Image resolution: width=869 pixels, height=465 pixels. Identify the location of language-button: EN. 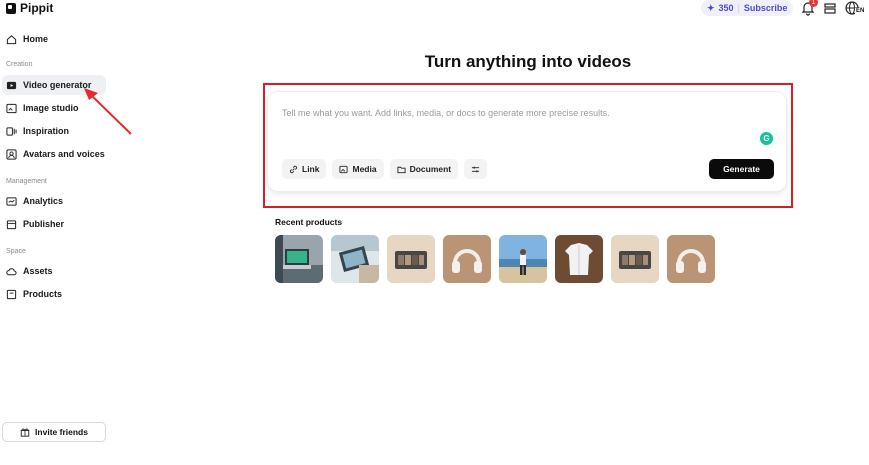
(855, 8).